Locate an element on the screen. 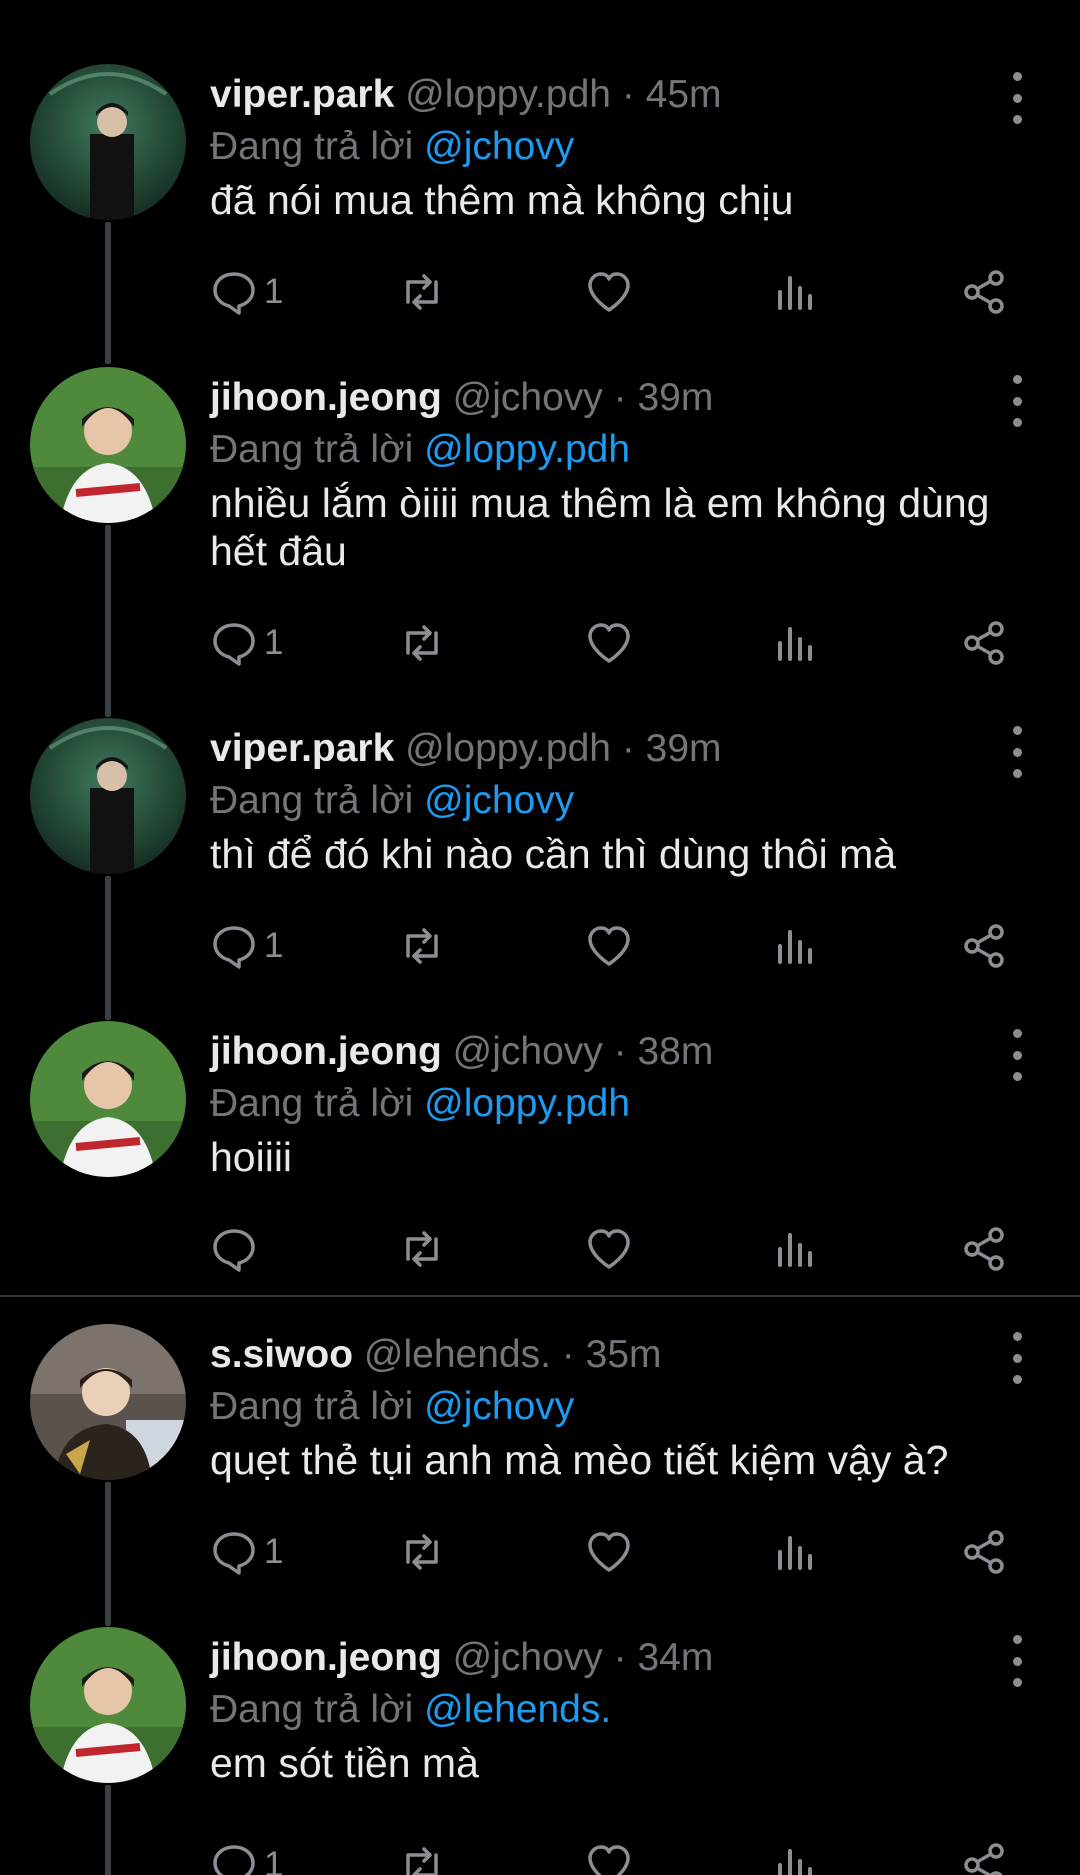  user-handle: @lehends. is located at coordinates (457, 1354).